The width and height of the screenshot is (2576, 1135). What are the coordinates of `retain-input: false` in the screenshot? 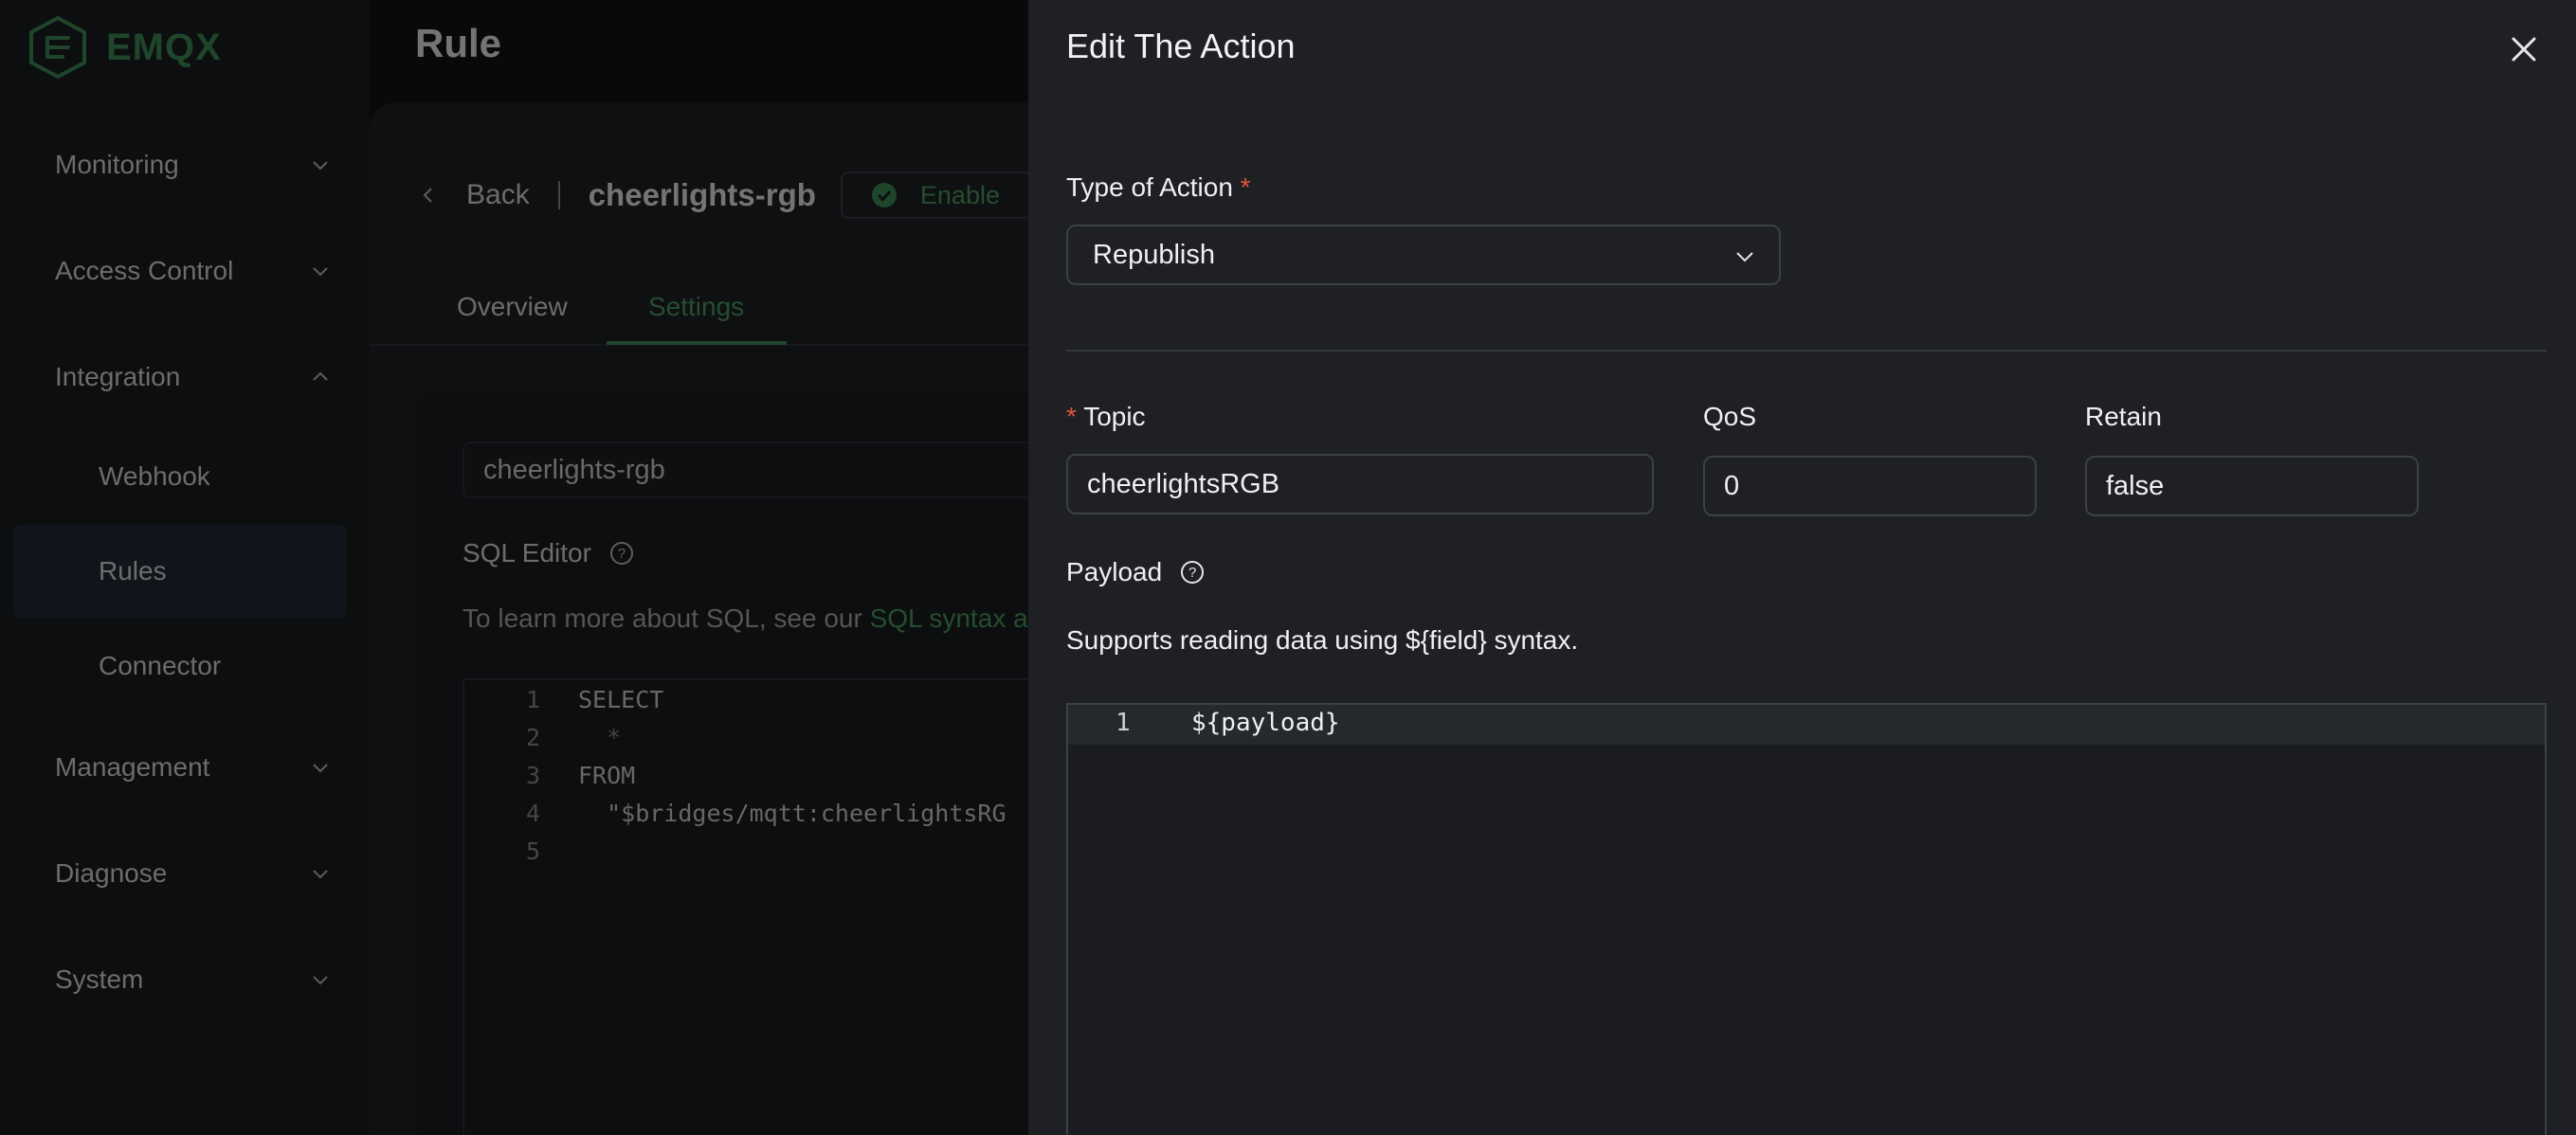 It's located at (2252, 486).